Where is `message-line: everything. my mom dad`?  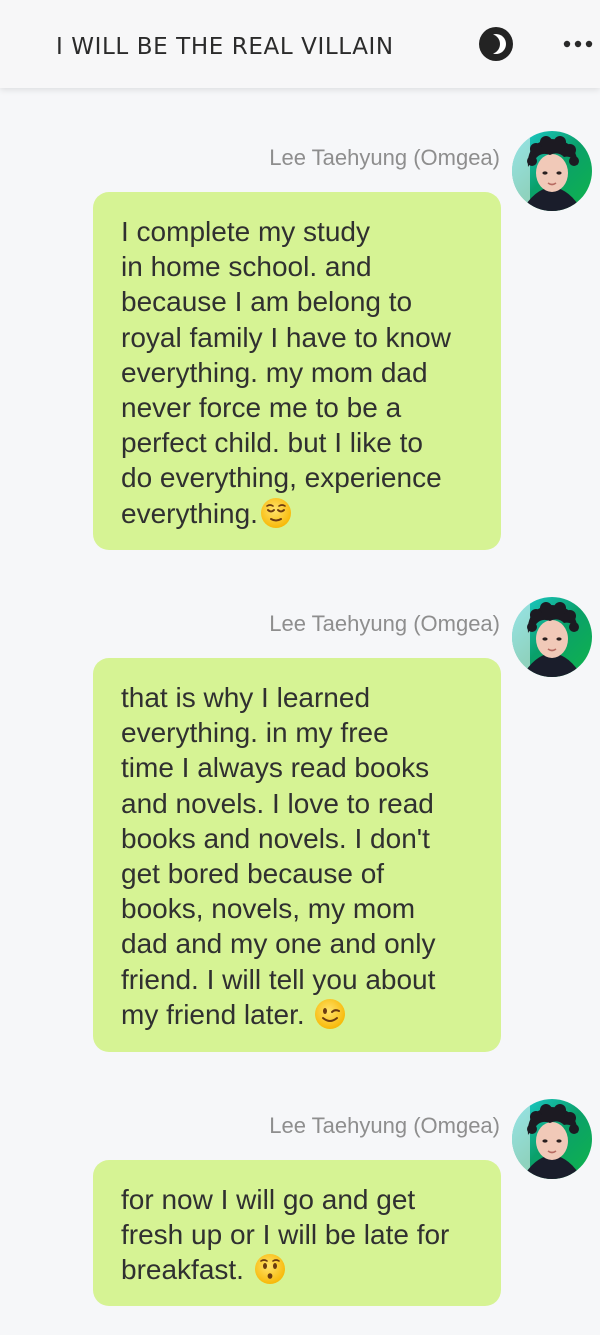
message-line: everything. my mom dad is located at coordinates (274, 372).